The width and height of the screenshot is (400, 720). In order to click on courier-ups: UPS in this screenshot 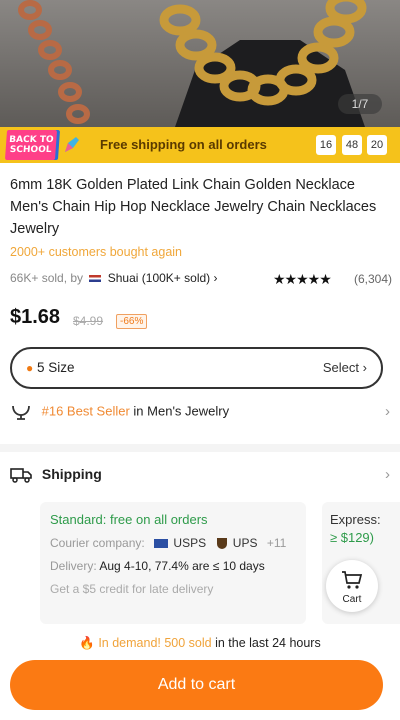, I will do `click(245, 543)`.